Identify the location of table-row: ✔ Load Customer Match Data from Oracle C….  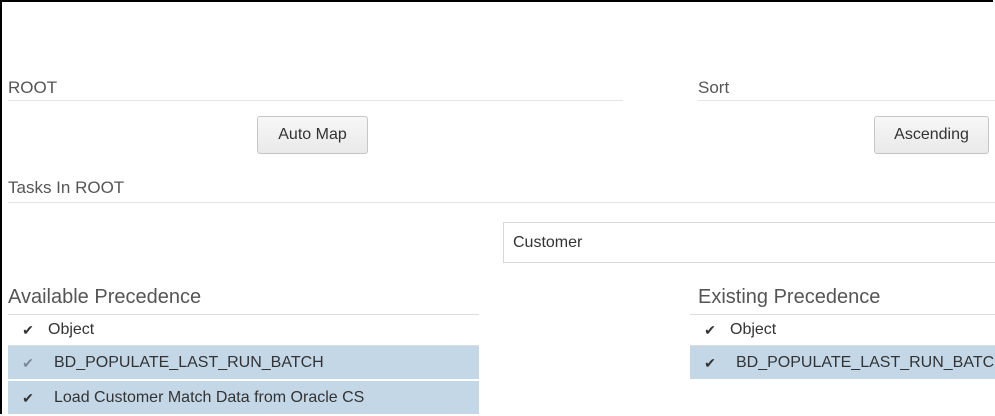
(243, 398).